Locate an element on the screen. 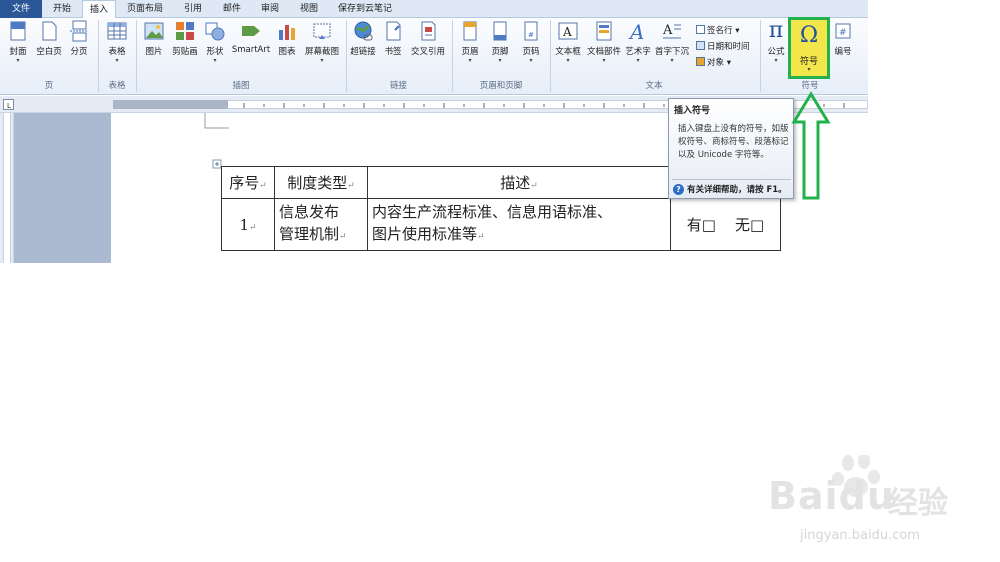  ruler-margin is located at coordinates (170, 104).